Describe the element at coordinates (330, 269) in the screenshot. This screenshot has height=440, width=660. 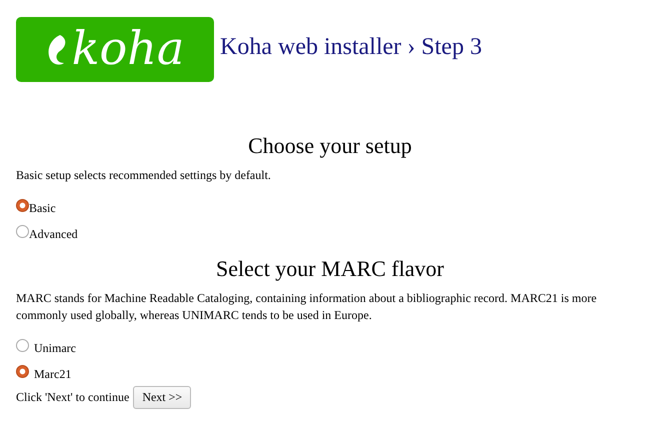
I see `section-heading: Select your MARC flavor` at that location.